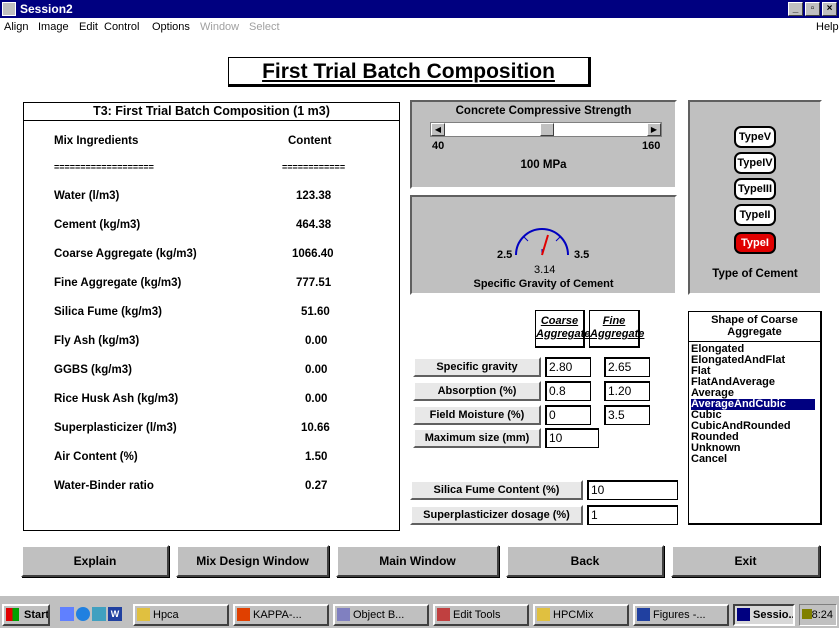 Image resolution: width=839 pixels, height=628 pixels. Describe the element at coordinates (99, 614) in the screenshot. I see `channel-icon` at that location.